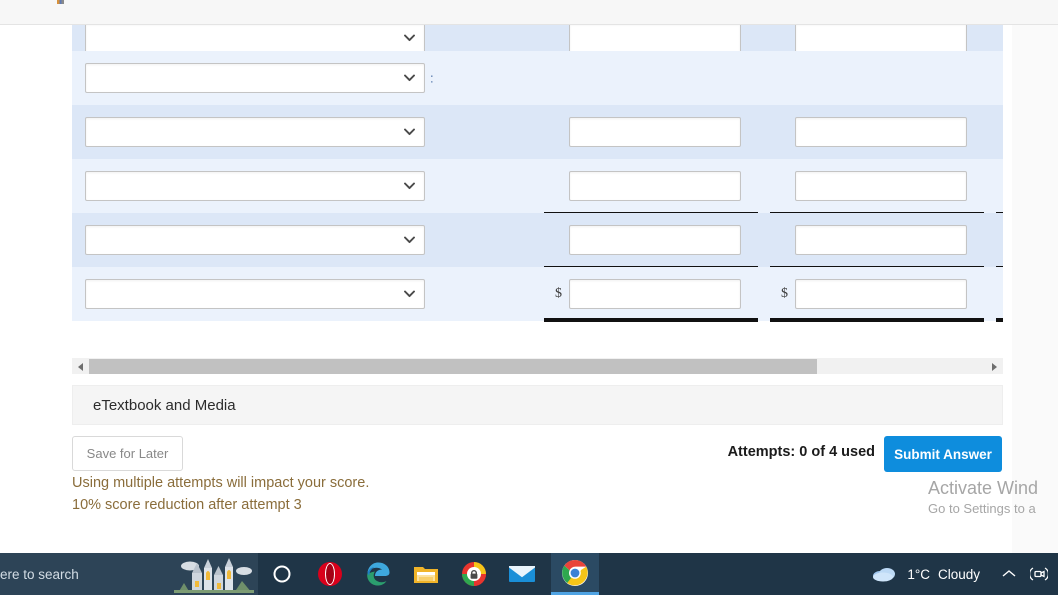 The height and width of the screenshot is (595, 1058). What do you see at coordinates (1009, 574) in the screenshot?
I see `show-hidden-icons-chevron-up-icon` at bounding box center [1009, 574].